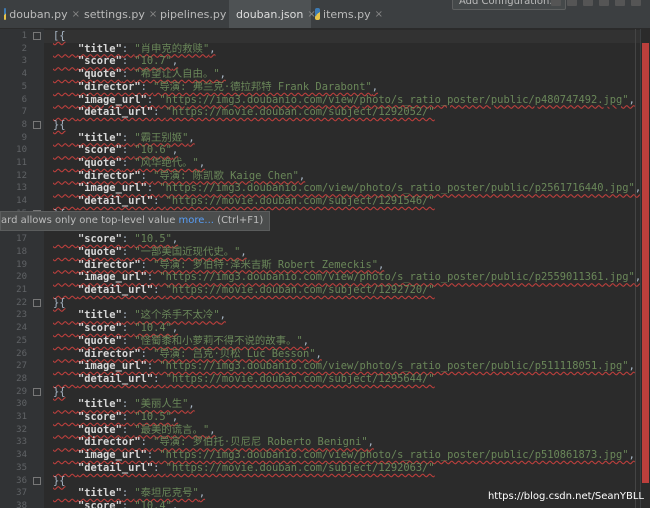 The image size is (650, 508). What do you see at coordinates (379, 14) in the screenshot?
I see `close-icon: ×` at bounding box center [379, 14].